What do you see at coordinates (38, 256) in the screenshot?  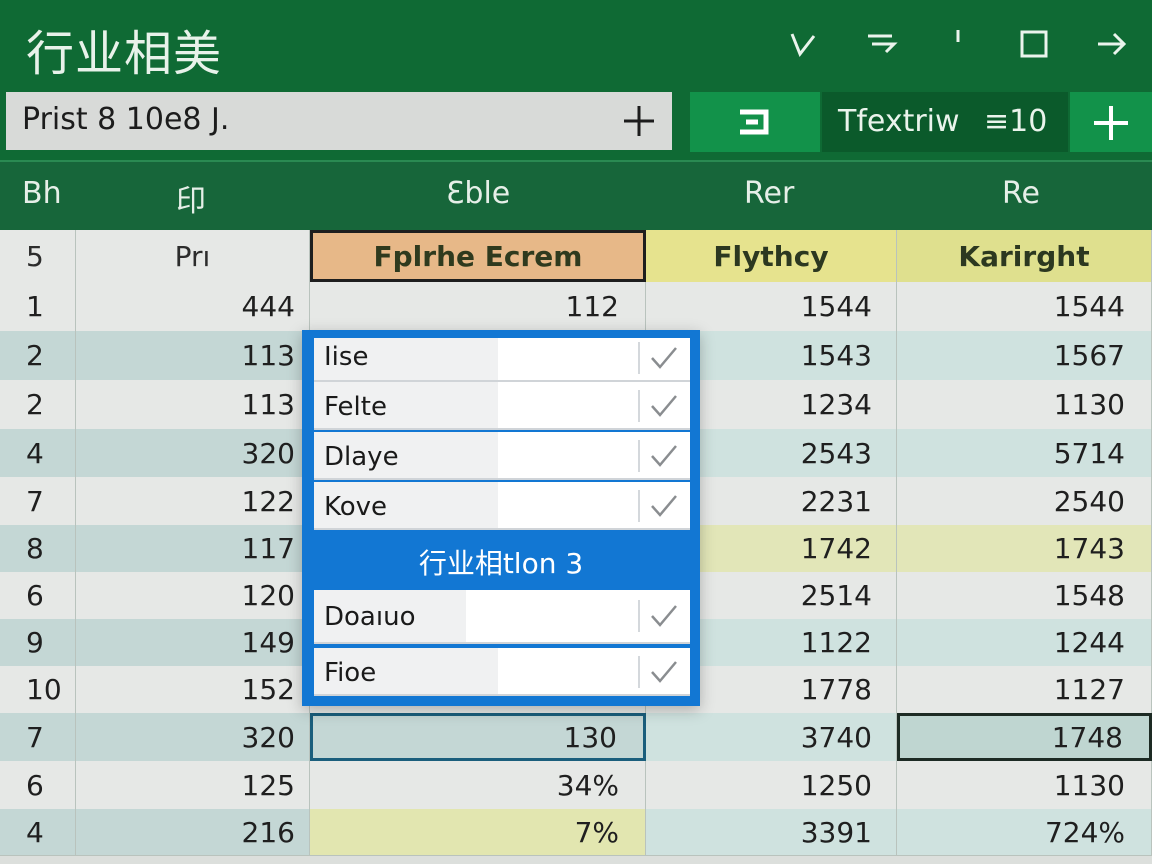 I see `row-number: 5` at bounding box center [38, 256].